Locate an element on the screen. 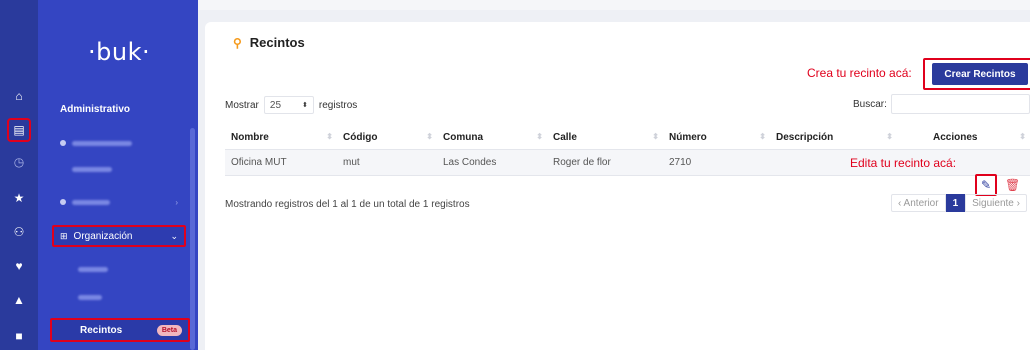  chevron-right-icon: › is located at coordinates (176, 202).